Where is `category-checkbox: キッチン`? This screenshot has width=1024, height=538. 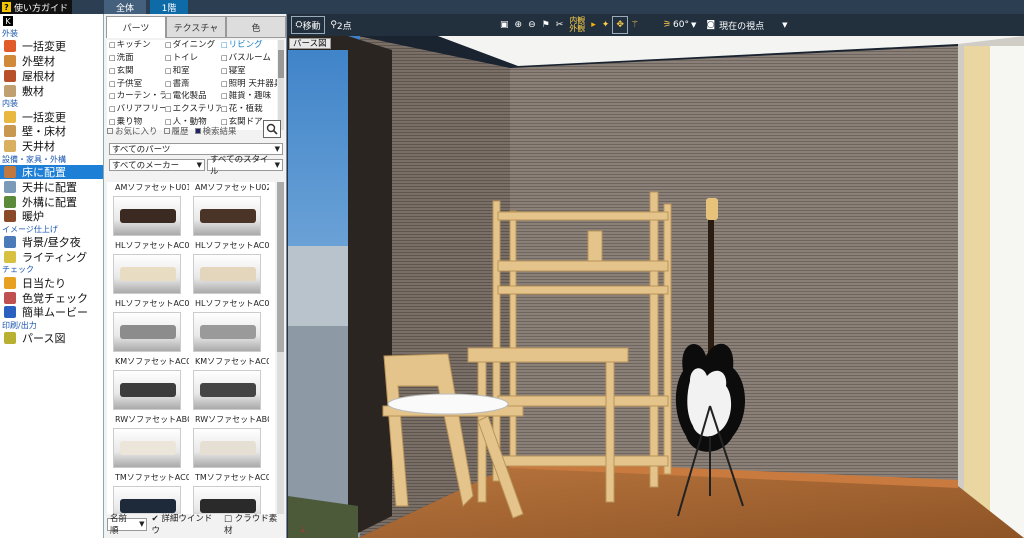
category-checkbox: キッチン is located at coordinates (137, 46).